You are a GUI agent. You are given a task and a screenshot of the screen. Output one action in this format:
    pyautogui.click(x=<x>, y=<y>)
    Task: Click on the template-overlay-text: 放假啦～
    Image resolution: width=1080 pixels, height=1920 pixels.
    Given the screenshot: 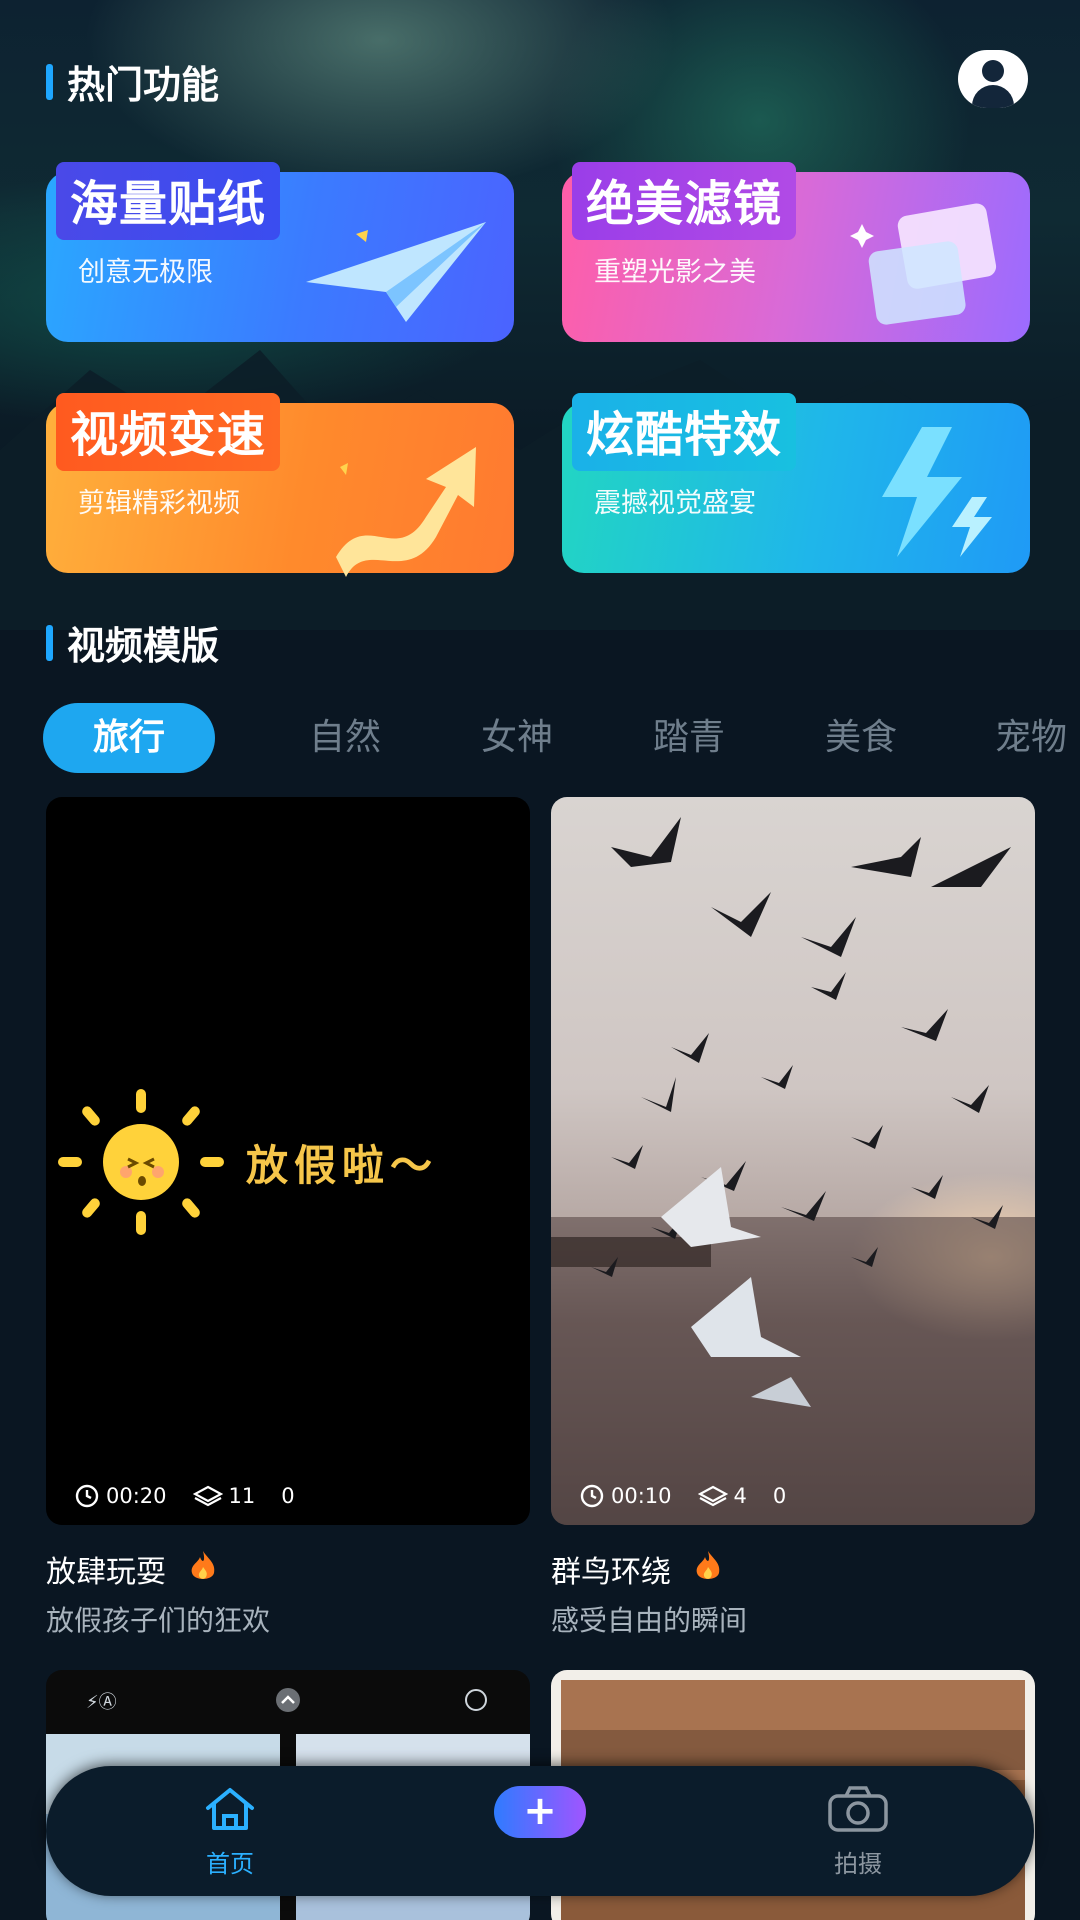 What is the action you would take?
    pyautogui.click(x=342, y=1165)
    